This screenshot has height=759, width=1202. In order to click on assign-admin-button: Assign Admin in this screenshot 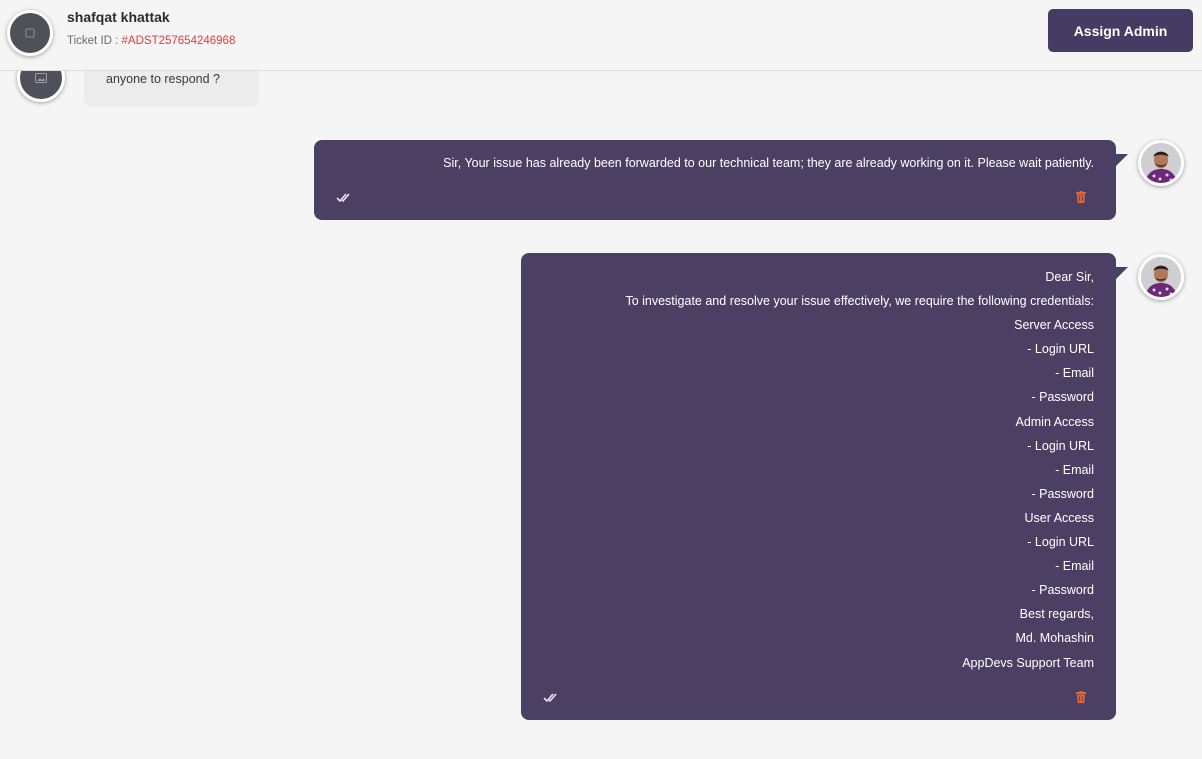, I will do `click(1120, 30)`.